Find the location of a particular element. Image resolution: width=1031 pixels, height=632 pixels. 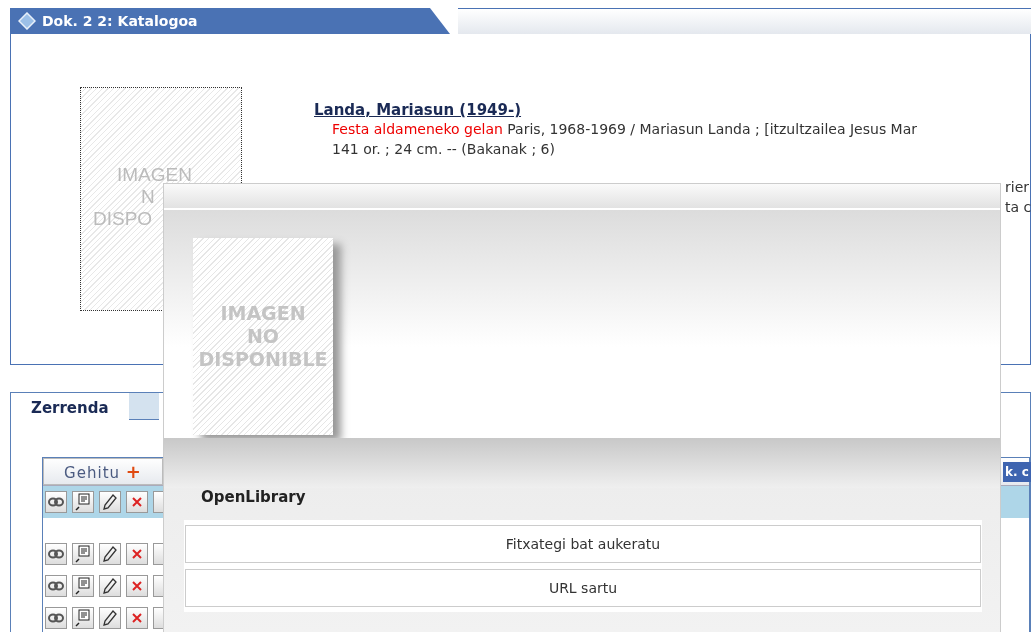

placeholder-text: N is located at coordinates (148, 197).